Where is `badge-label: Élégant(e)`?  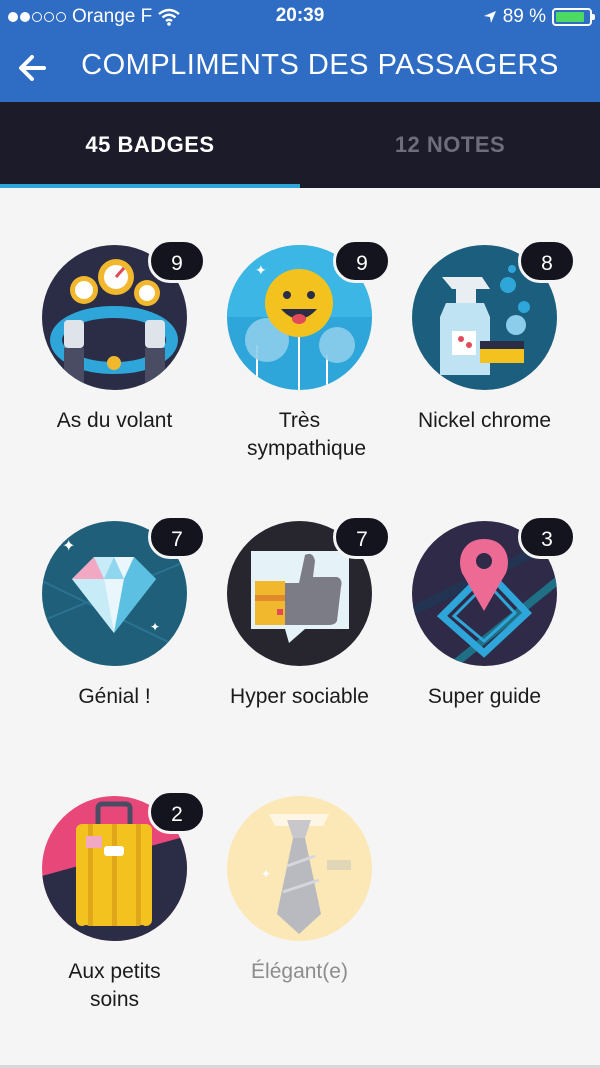 badge-label: Élégant(e) is located at coordinates (299, 971).